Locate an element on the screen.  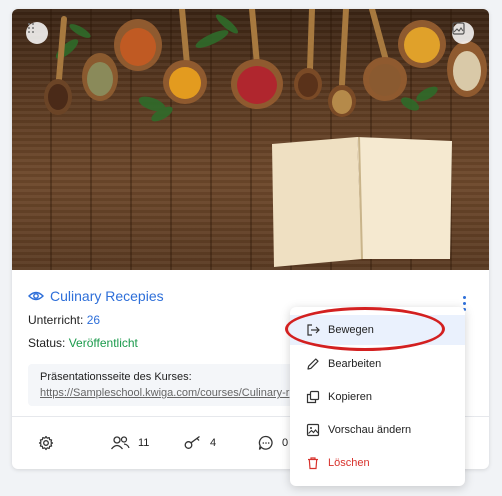
menu-item-move: Bewegen is located at coordinates (377, 330).